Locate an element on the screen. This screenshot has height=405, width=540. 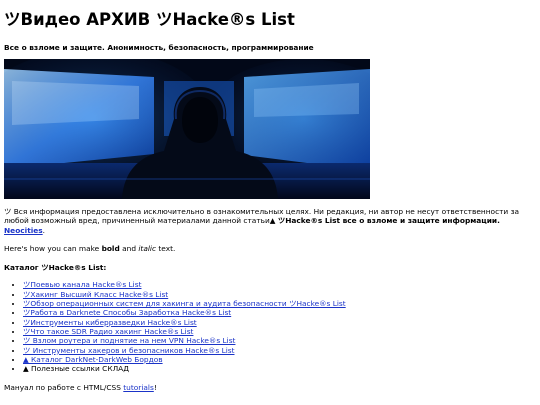
manual-prefix: Мануал по работе с HTML/CSS is located at coordinates (64, 388).